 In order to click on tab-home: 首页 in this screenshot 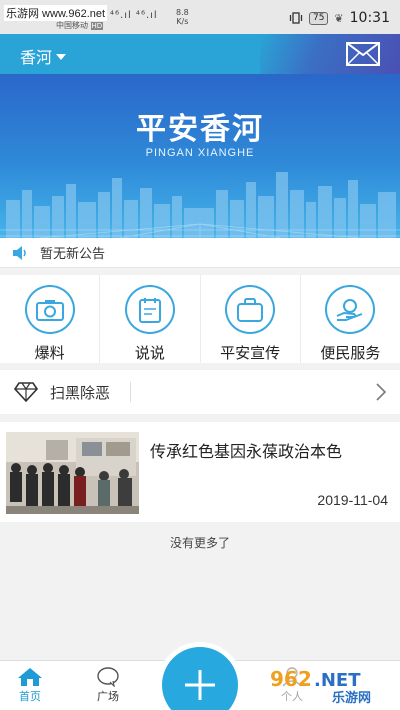, I will do `click(30, 685)`.